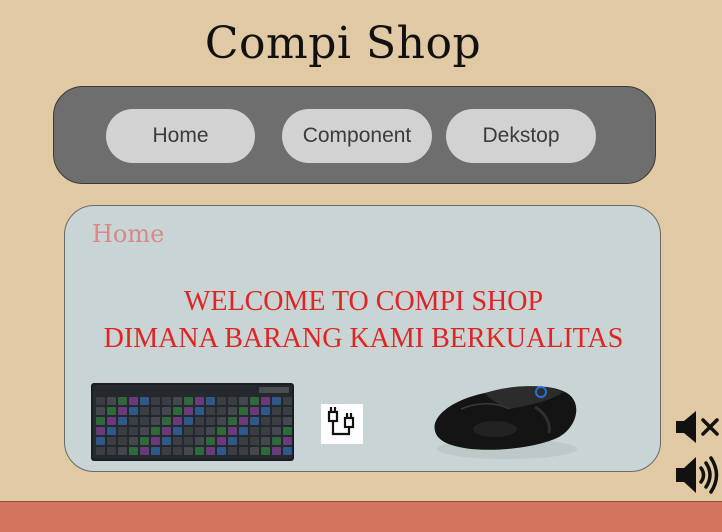 Image resolution: width=722 pixels, height=532 pixels. What do you see at coordinates (697, 427) in the screenshot?
I see `mute-icon` at bounding box center [697, 427].